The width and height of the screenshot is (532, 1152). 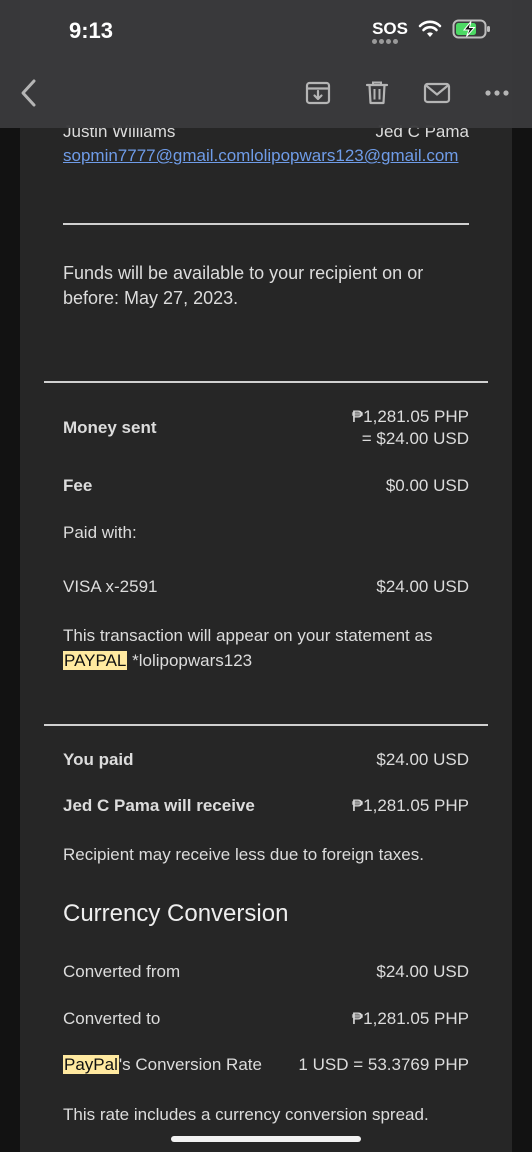 What do you see at coordinates (430, 28) in the screenshot?
I see `wifi-icon` at bounding box center [430, 28].